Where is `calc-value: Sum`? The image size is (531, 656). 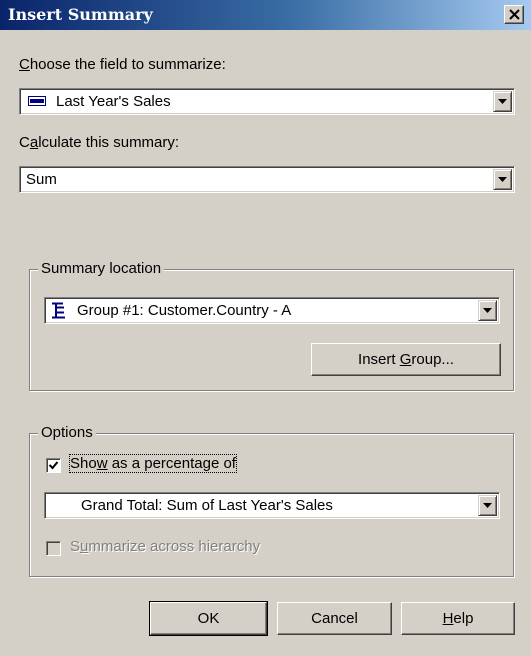
calc-value: Sum is located at coordinates (41, 179).